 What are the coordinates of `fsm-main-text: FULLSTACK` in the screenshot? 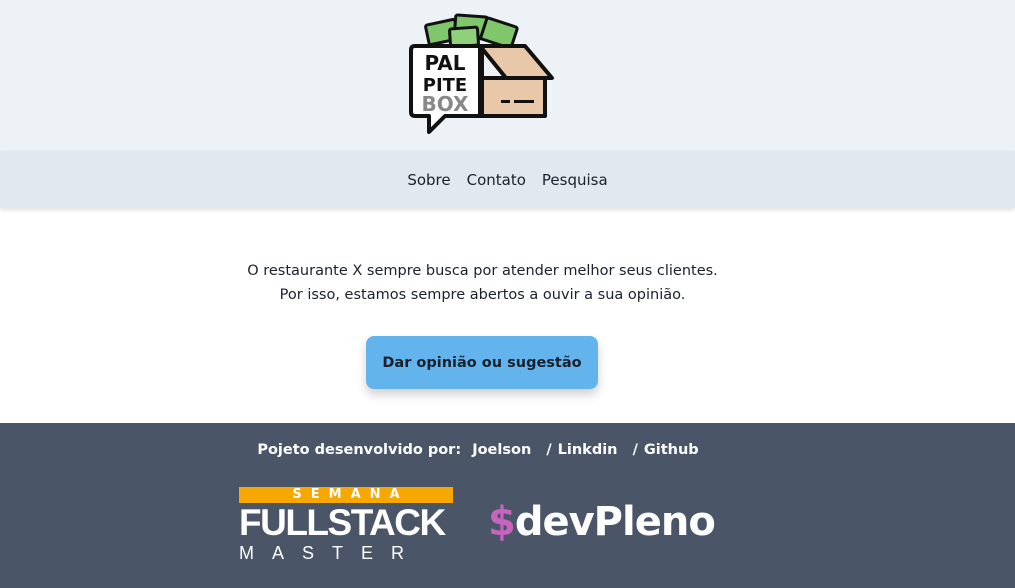 It's located at (342, 522).